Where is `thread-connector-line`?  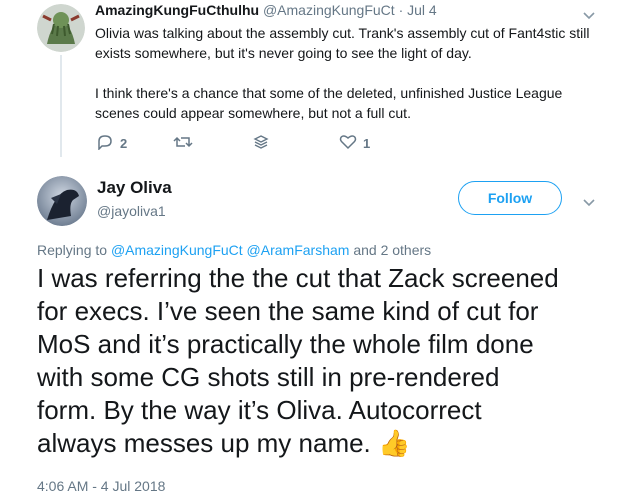
thread-connector-line is located at coordinates (61, 106).